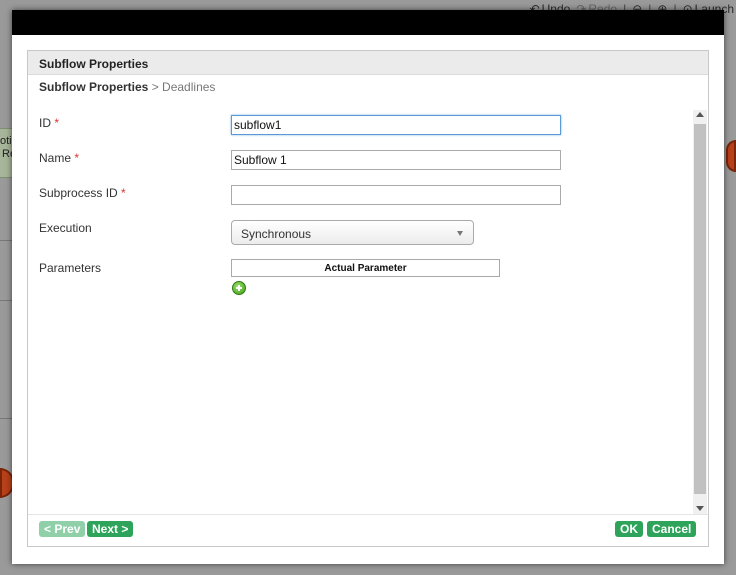 This screenshot has height=575, width=736. Describe the element at coordinates (62, 529) in the screenshot. I see `prev-button: < Prev` at that location.